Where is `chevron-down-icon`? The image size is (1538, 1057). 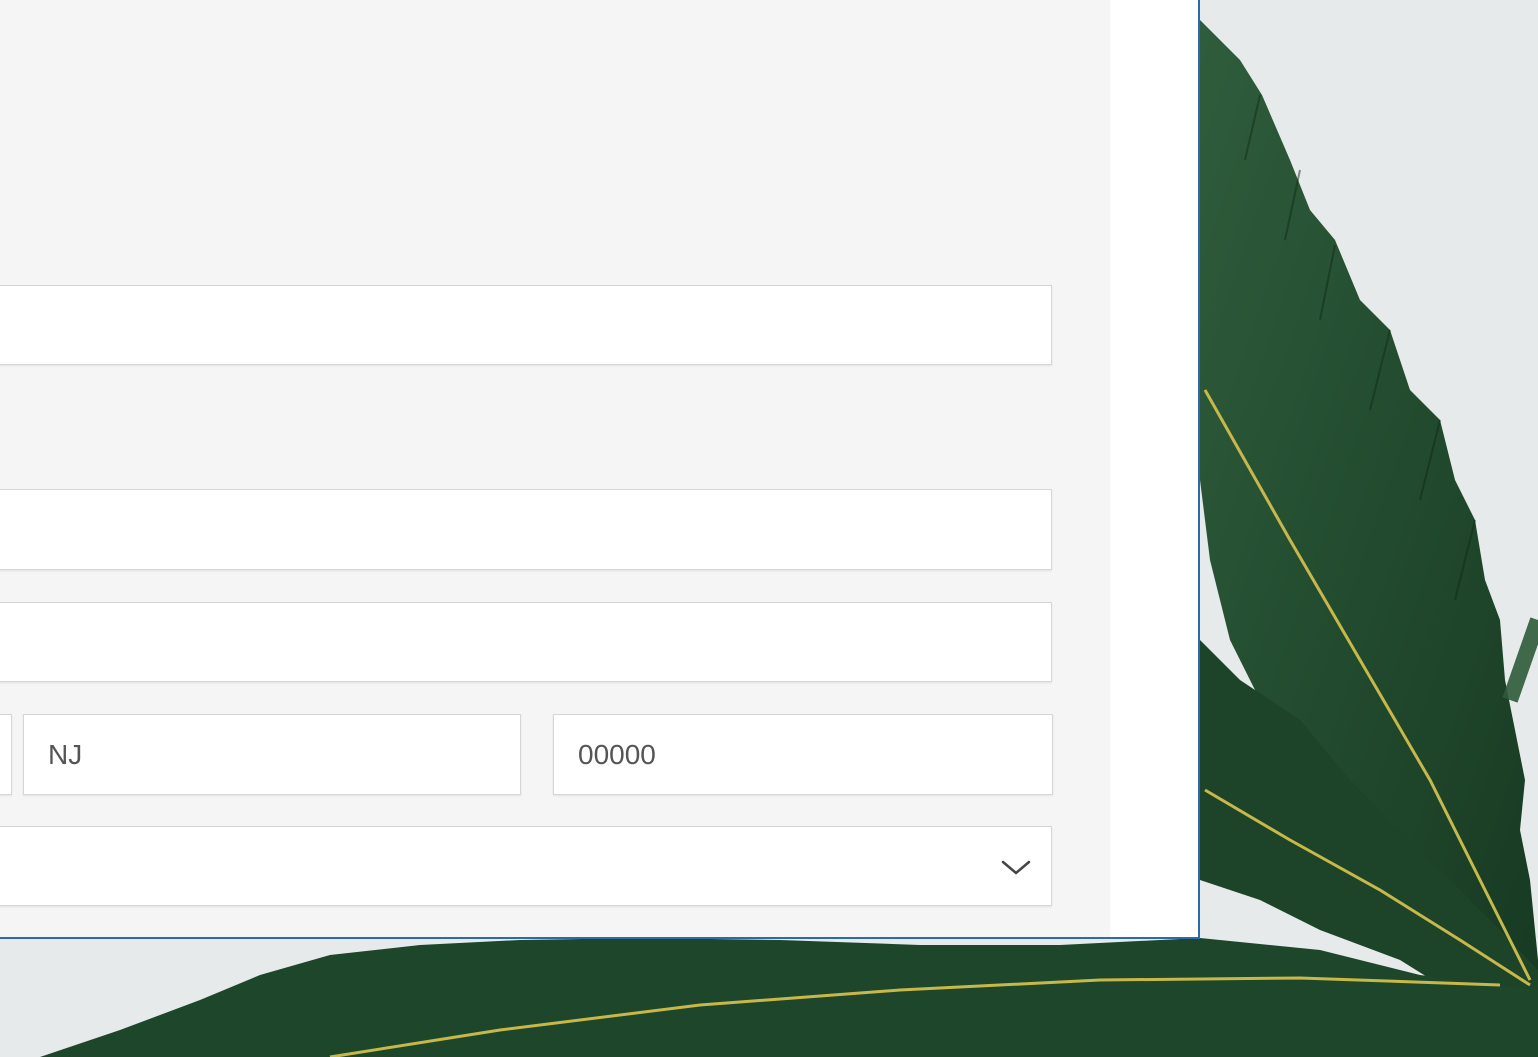 chevron-down-icon is located at coordinates (1016, 867).